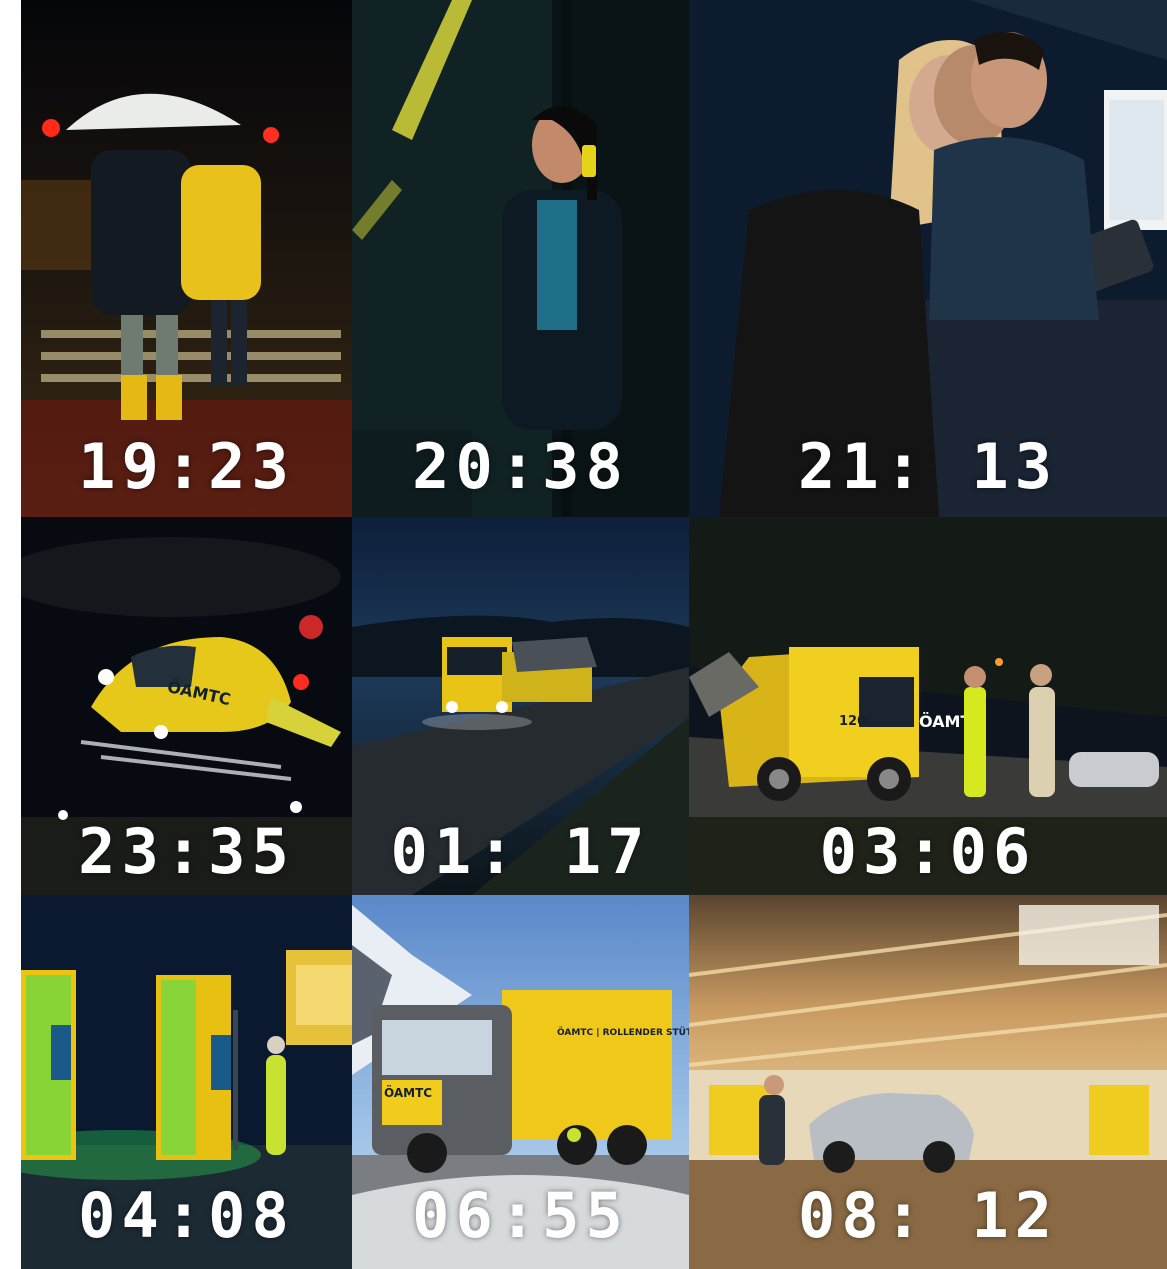 The image size is (1167, 1269). What do you see at coordinates (928, 466) in the screenshot?
I see `time-label: 21: 13` at bounding box center [928, 466].